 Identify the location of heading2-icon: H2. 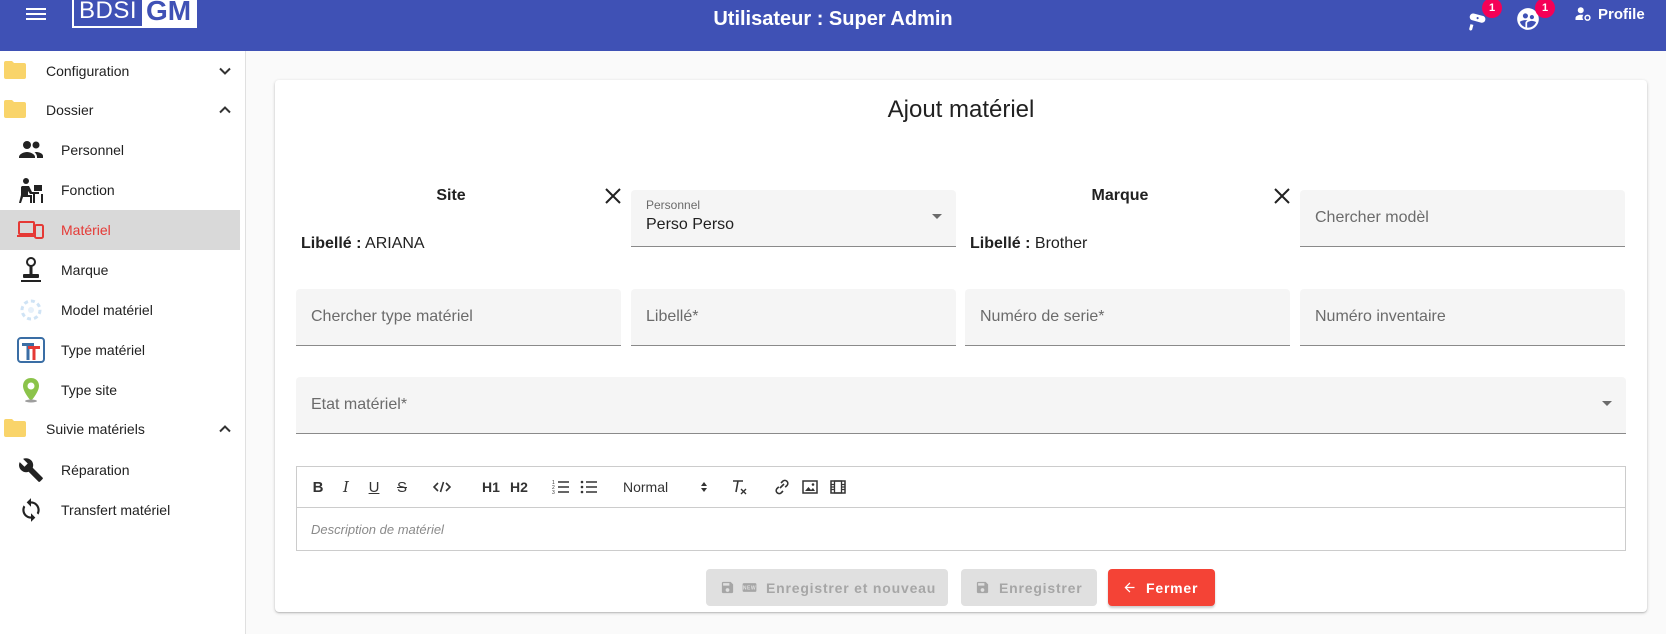
(519, 487).